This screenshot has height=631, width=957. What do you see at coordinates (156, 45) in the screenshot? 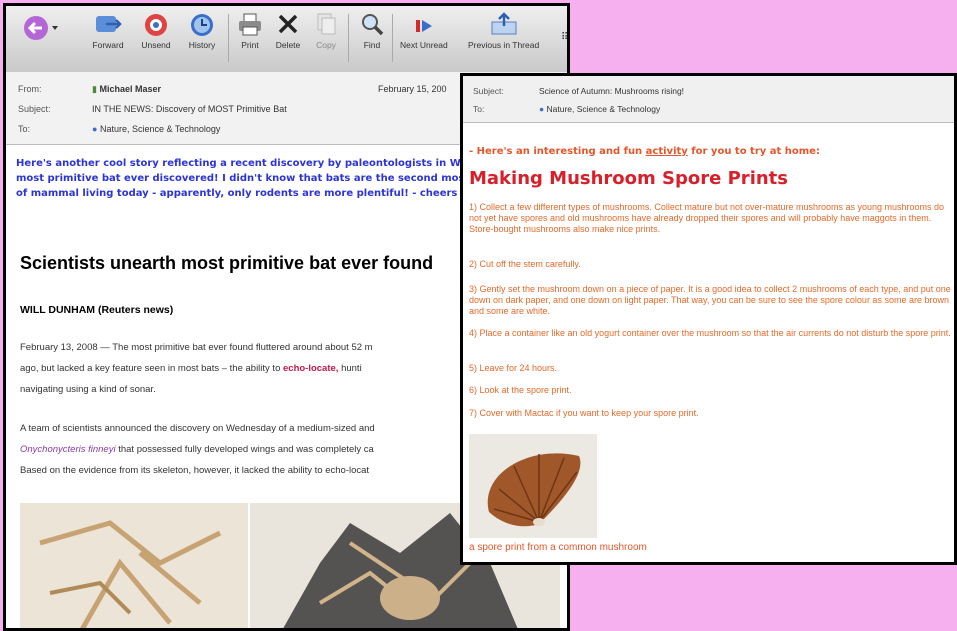
I see `toolbar-label: Unsend` at bounding box center [156, 45].